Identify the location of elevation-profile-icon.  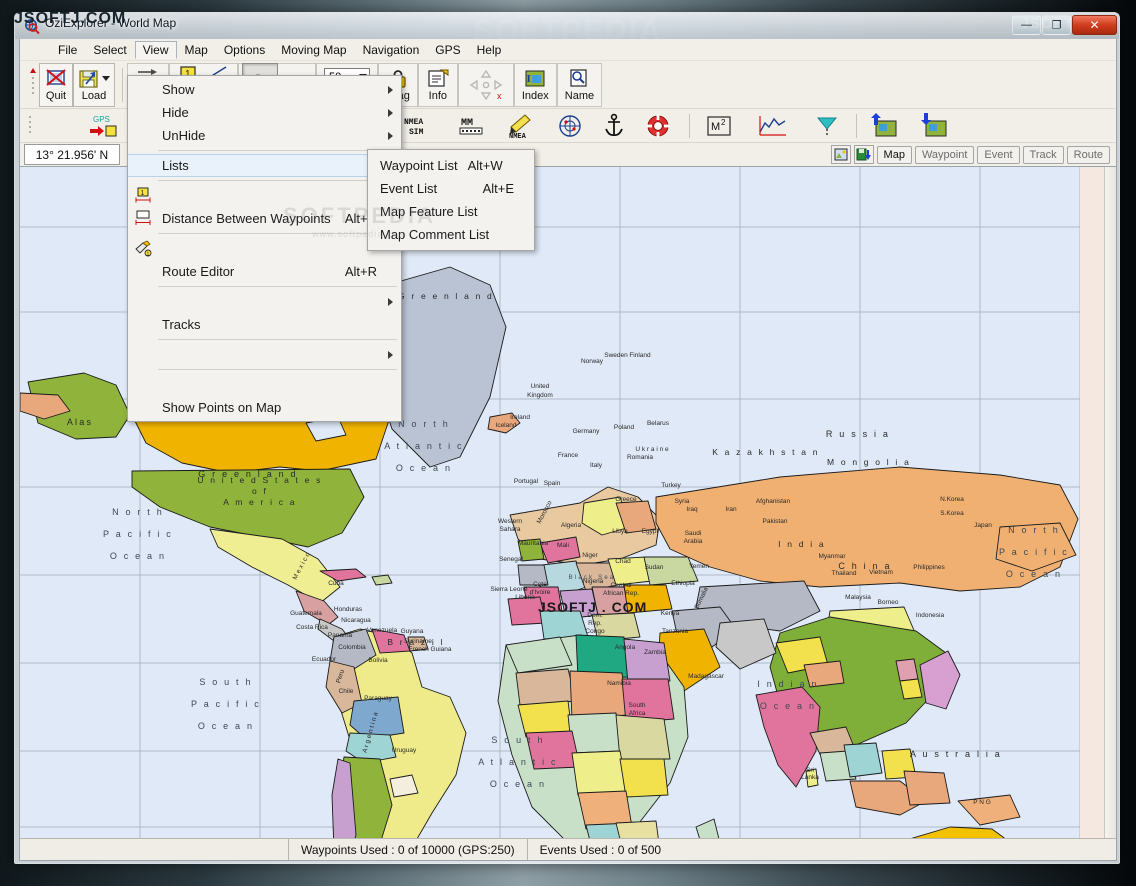
(773, 126).